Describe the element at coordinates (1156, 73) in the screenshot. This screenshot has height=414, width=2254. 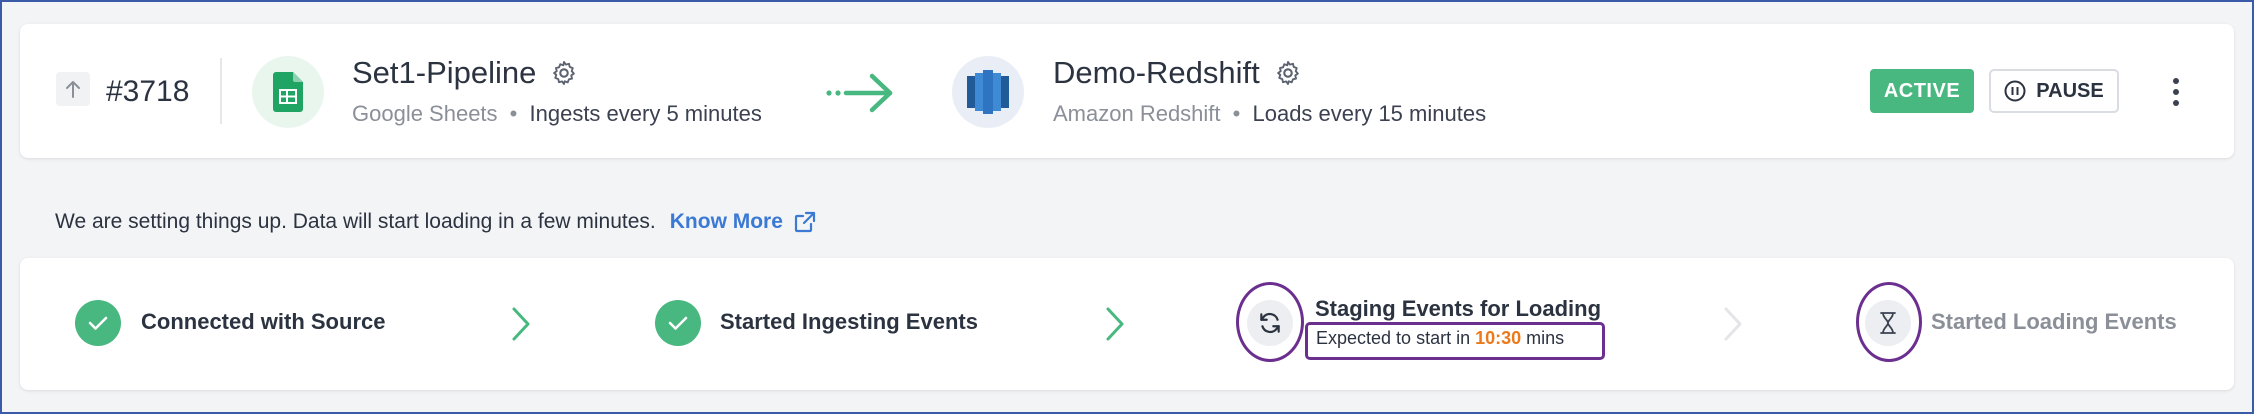
I see `destination-name: Demo-Redshift` at that location.